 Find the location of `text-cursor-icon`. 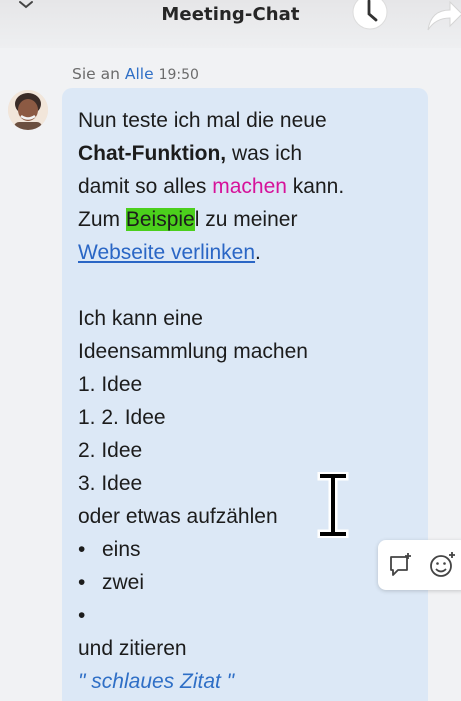

text-cursor-icon is located at coordinates (333, 505).